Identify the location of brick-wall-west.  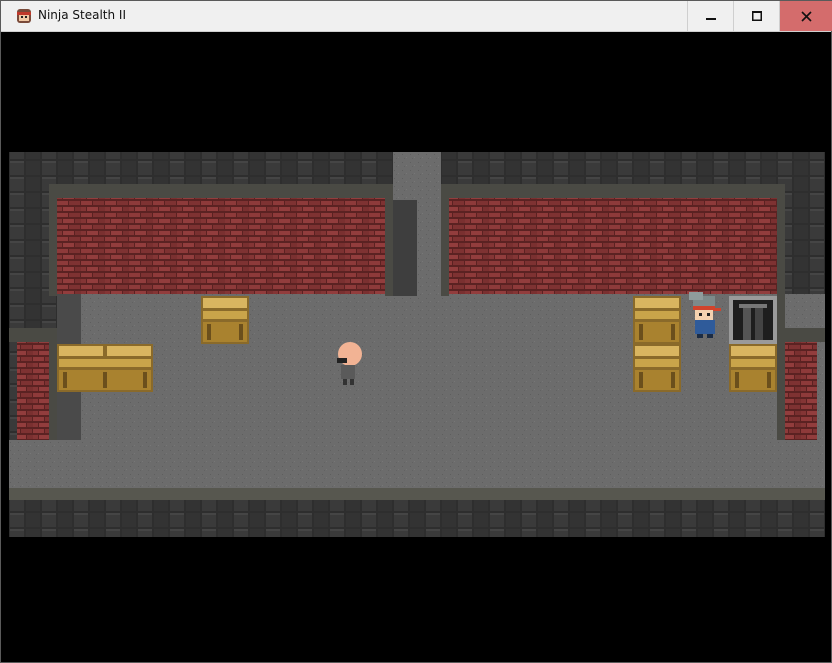
(33, 391).